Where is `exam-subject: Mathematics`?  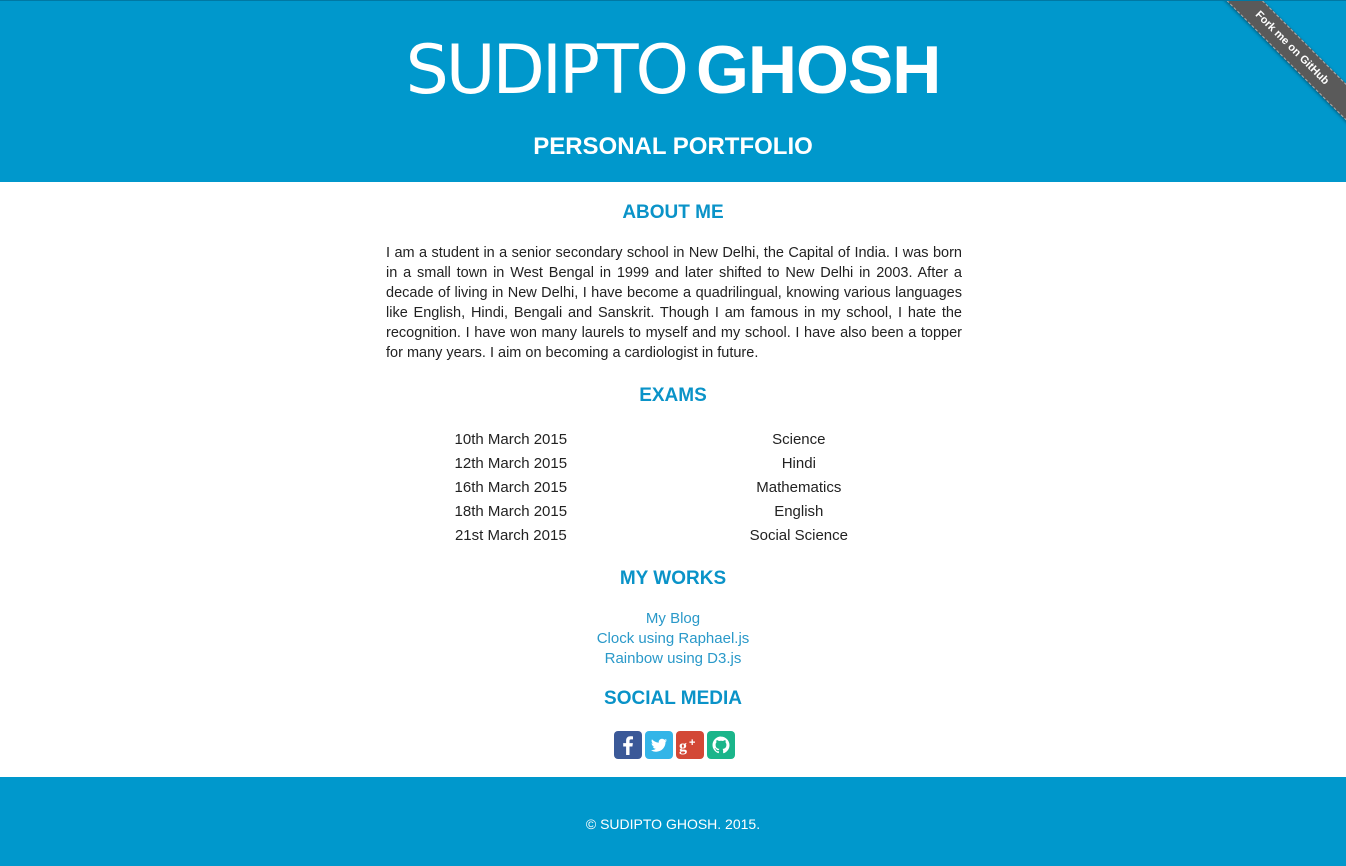
exam-subject: Mathematics is located at coordinates (799, 487).